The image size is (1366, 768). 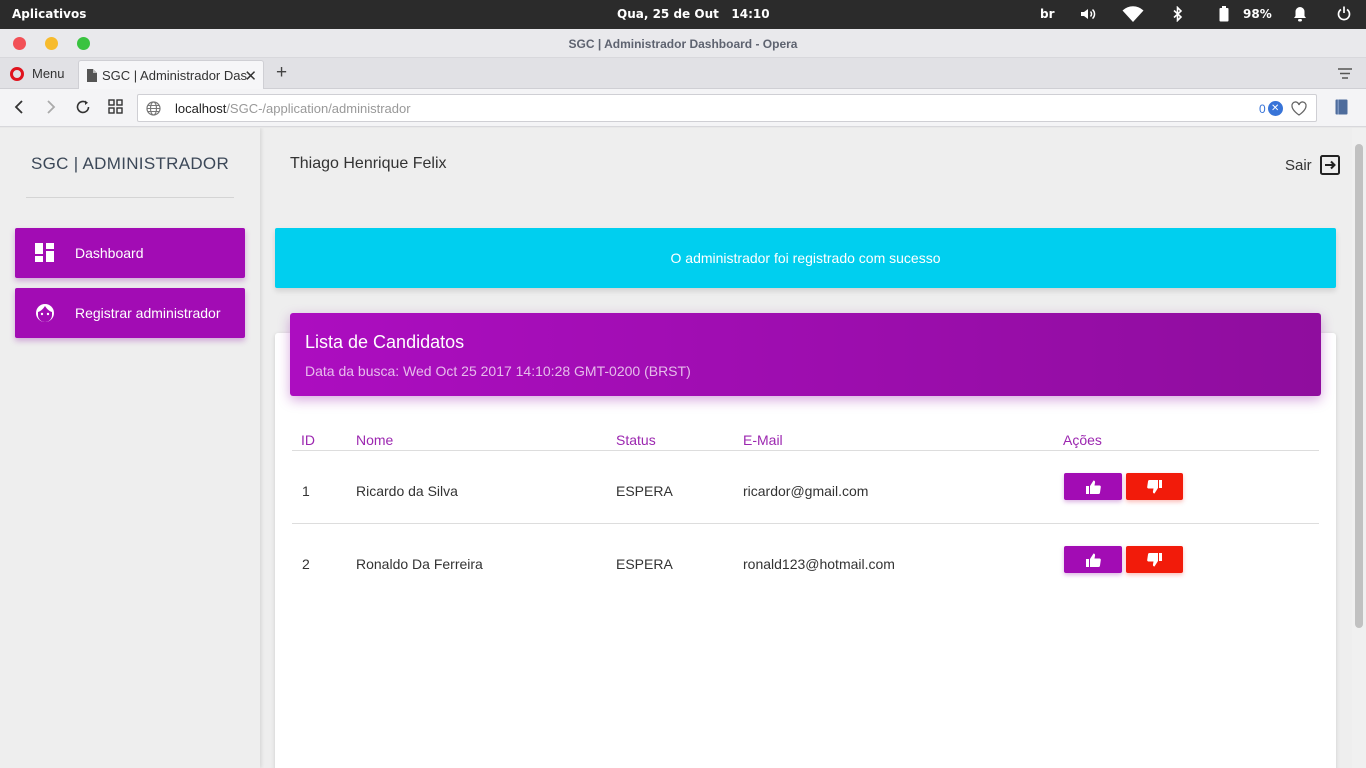 I want to click on row-divider, so click(x=805, y=523).